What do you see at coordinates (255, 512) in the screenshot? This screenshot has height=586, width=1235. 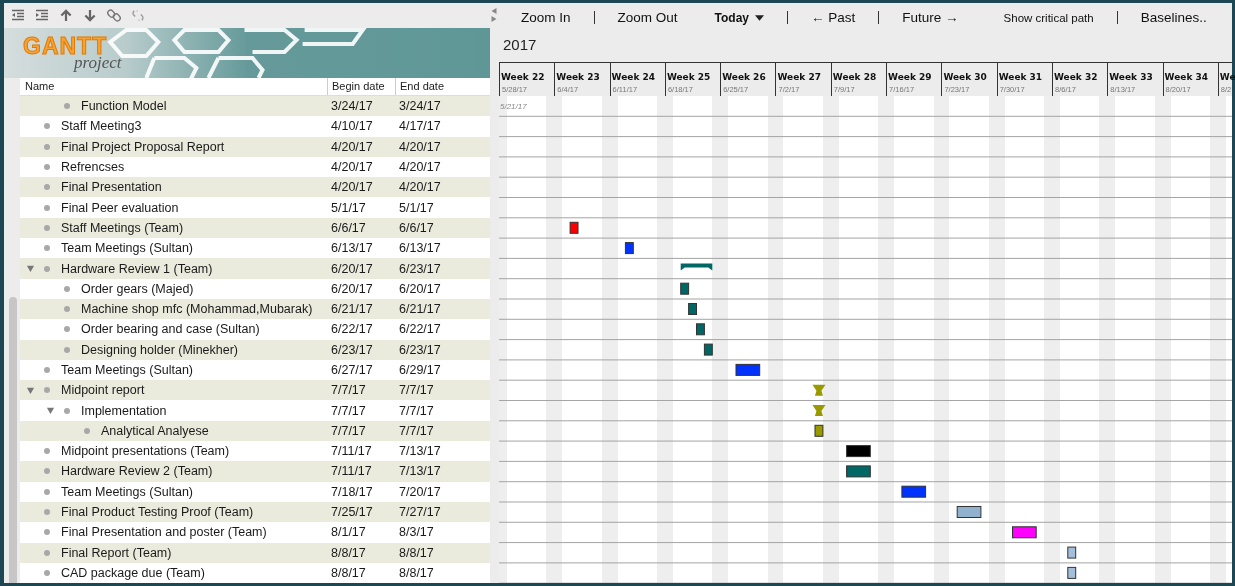 I see `task-row: Final Product Testing Proof (Team) 7/25/17 7/27/17` at bounding box center [255, 512].